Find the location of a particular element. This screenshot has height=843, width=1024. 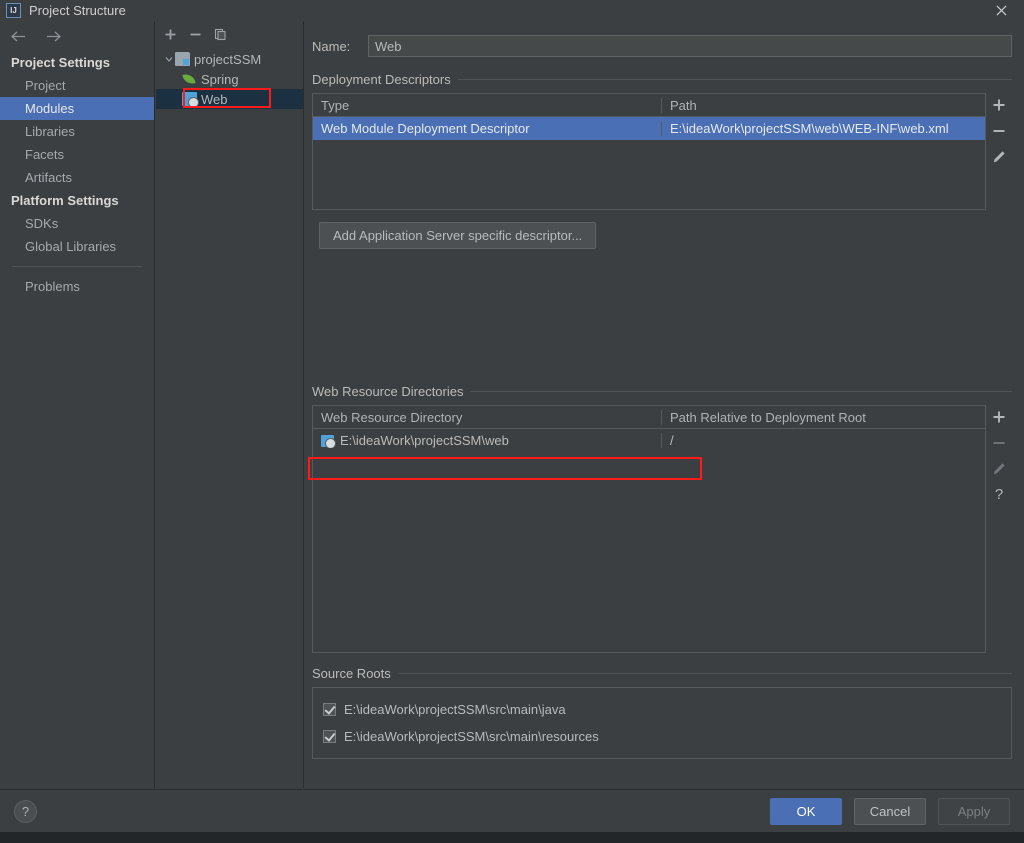

column-header-path: Path is located at coordinates (823, 105).